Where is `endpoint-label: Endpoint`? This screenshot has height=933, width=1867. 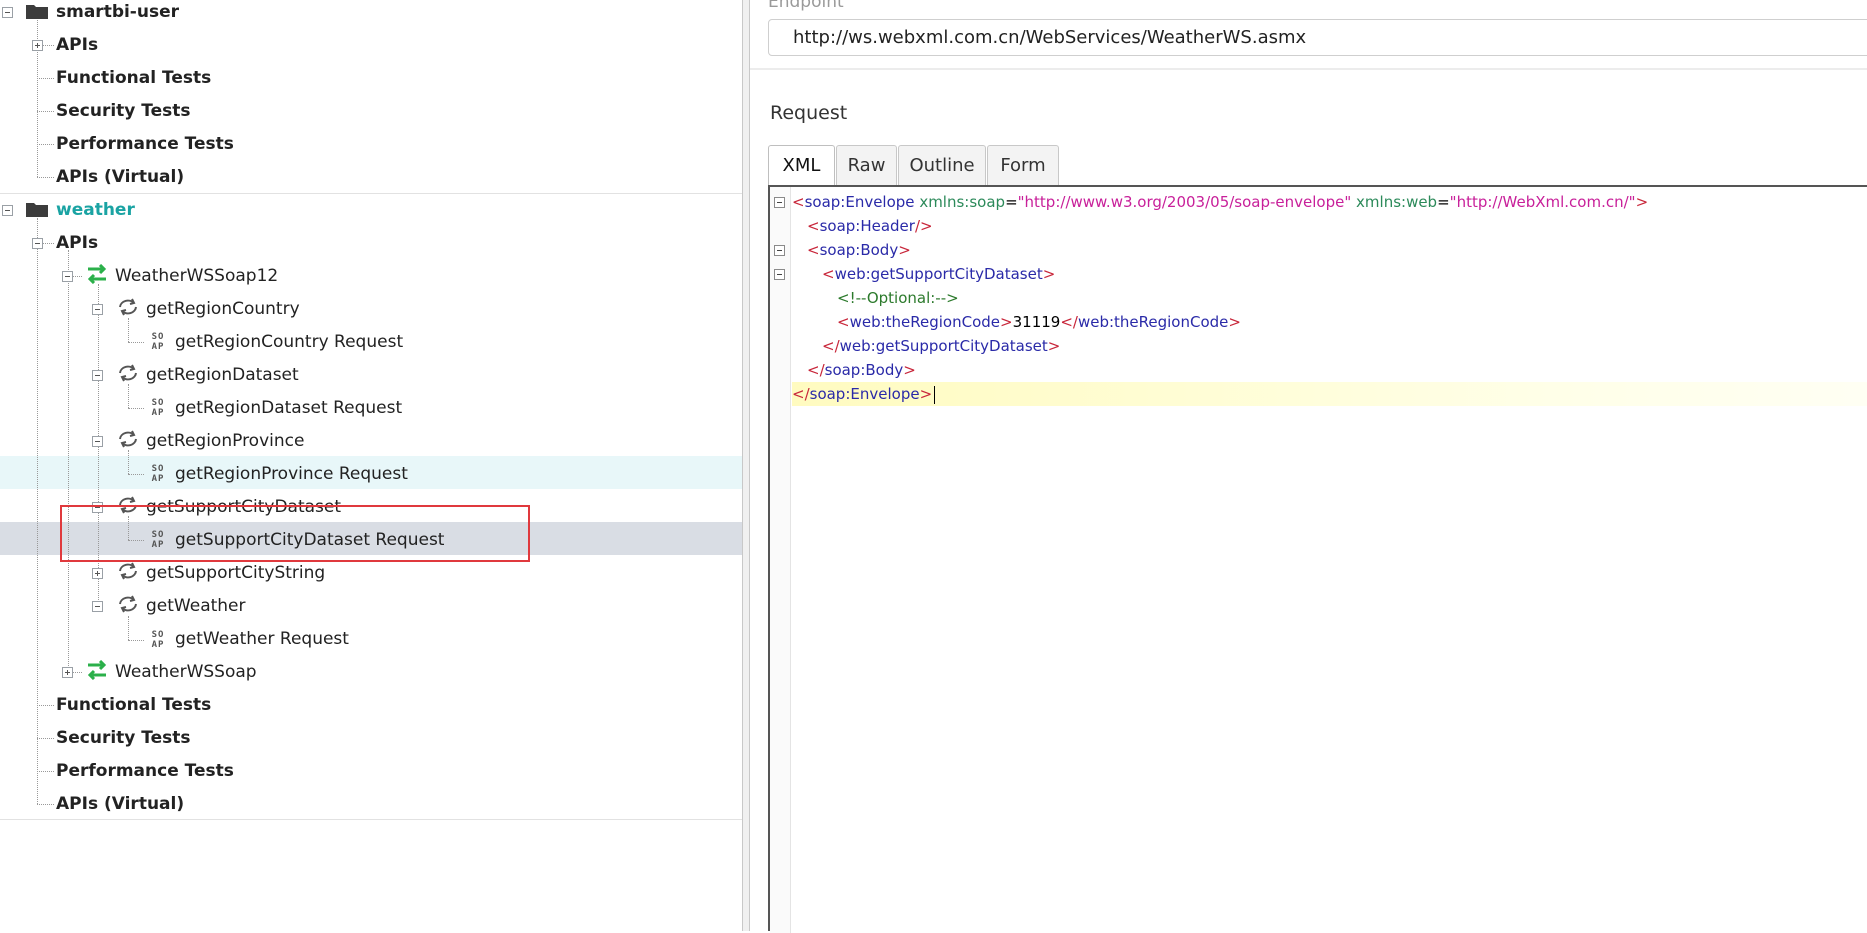 endpoint-label: Endpoint is located at coordinates (806, 6).